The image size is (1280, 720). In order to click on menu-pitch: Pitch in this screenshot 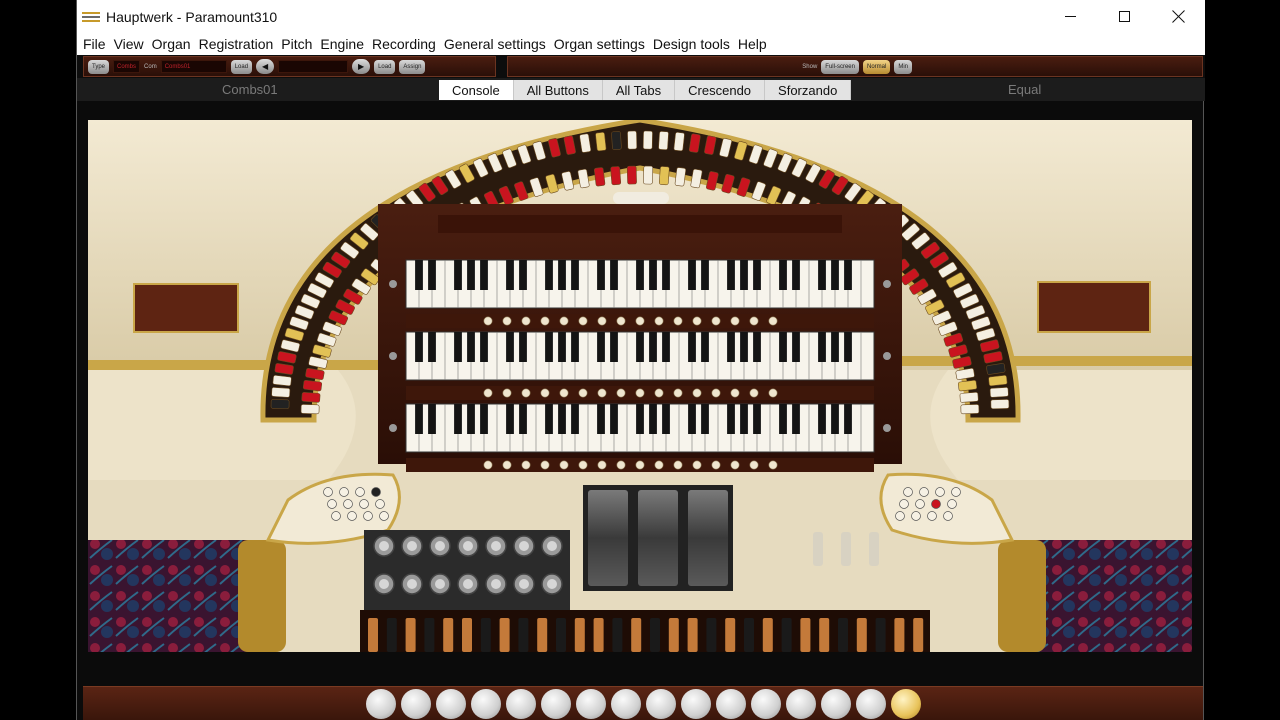, I will do `click(296, 44)`.